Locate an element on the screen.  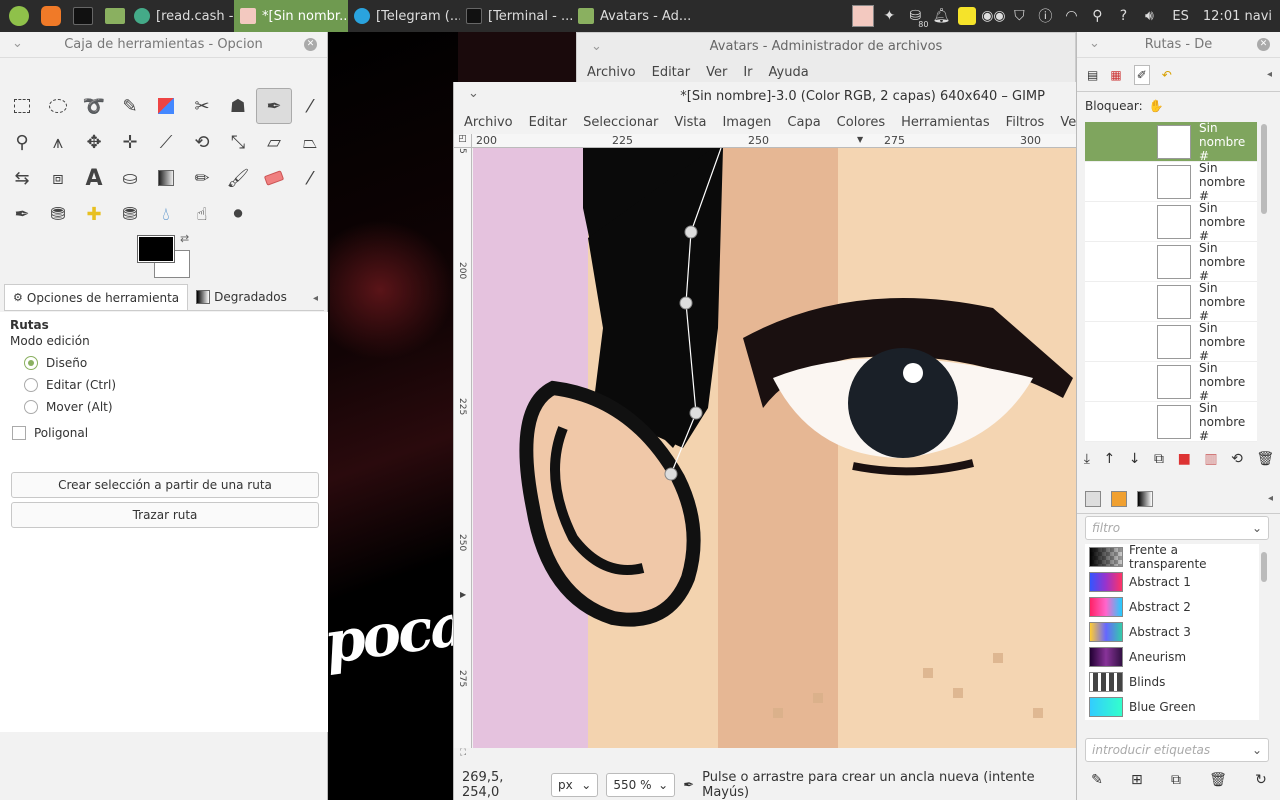
radio-move: Mover (Alt) is located at coordinates (164, 407).